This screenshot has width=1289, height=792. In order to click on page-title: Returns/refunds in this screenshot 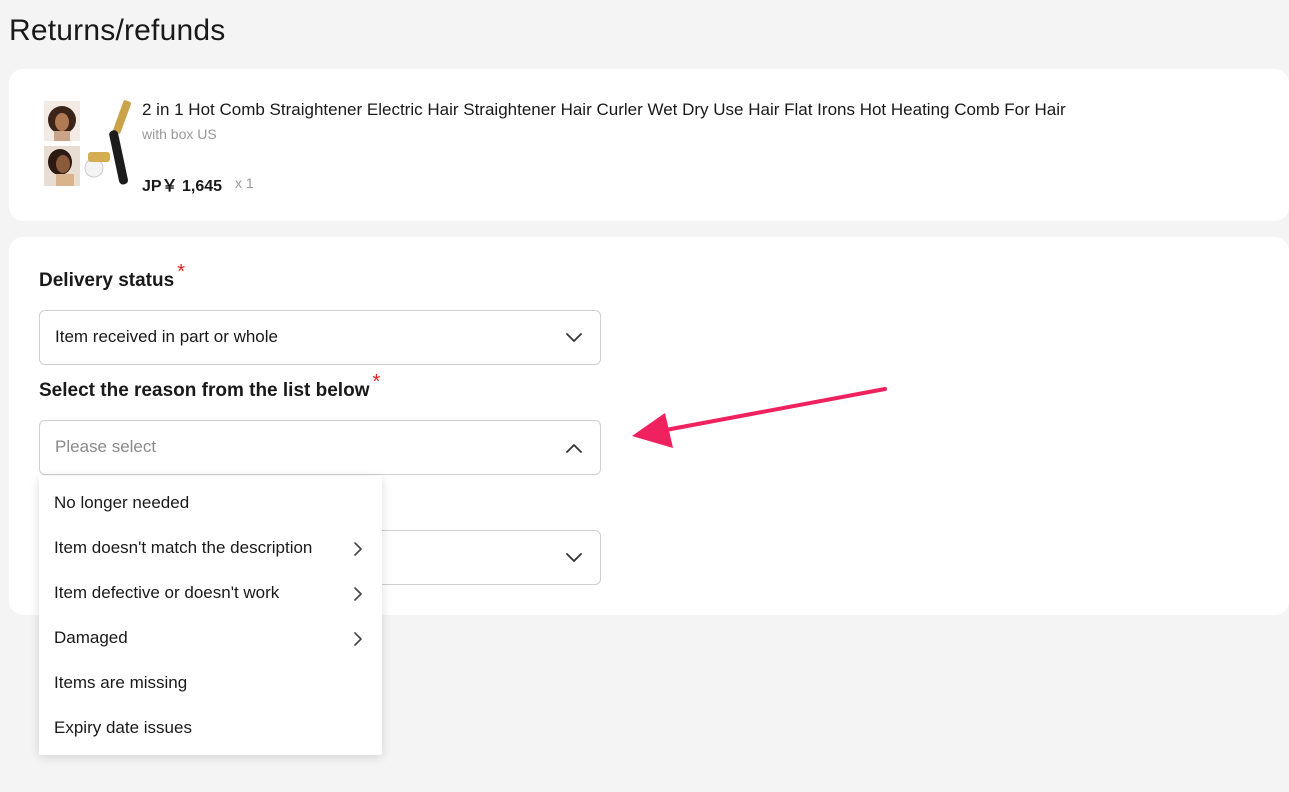, I will do `click(117, 30)`.